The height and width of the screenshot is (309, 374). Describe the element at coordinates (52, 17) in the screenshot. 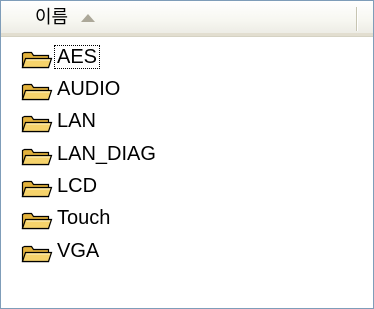

I see `column-header-name-label: 이름` at that location.